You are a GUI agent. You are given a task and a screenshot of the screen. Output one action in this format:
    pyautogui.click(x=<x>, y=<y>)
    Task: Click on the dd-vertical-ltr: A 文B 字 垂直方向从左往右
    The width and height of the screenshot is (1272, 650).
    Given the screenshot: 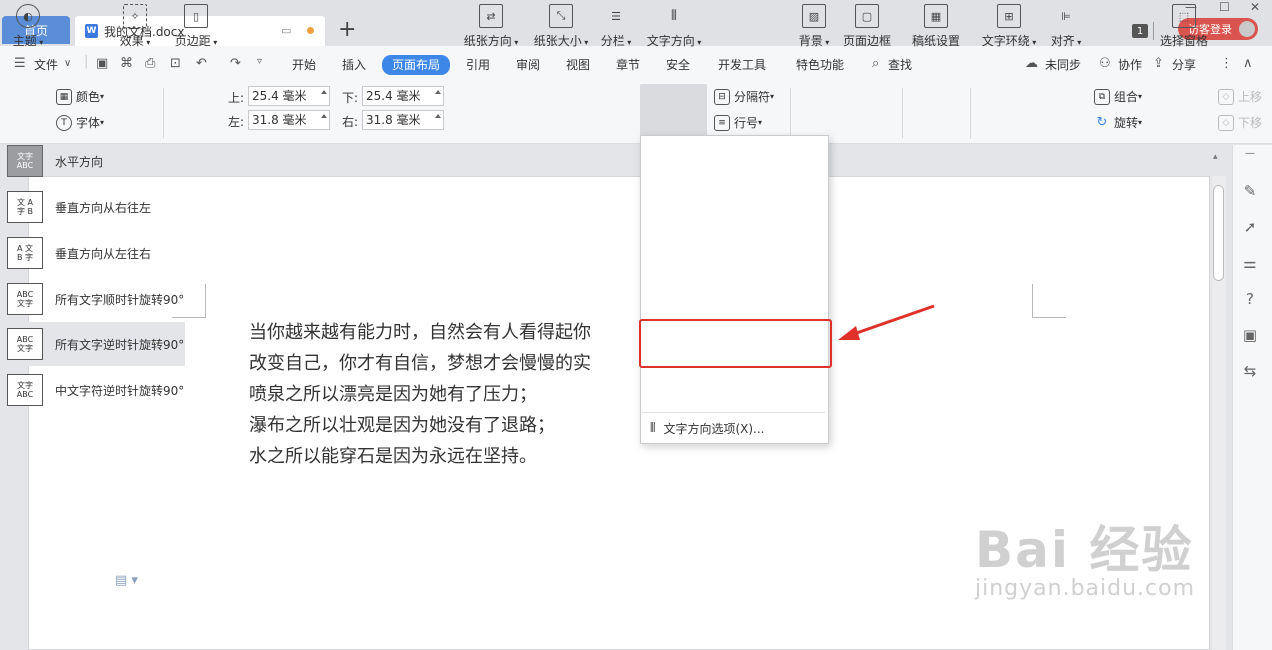 What is the action you would take?
    pyautogui.click(x=95, y=253)
    